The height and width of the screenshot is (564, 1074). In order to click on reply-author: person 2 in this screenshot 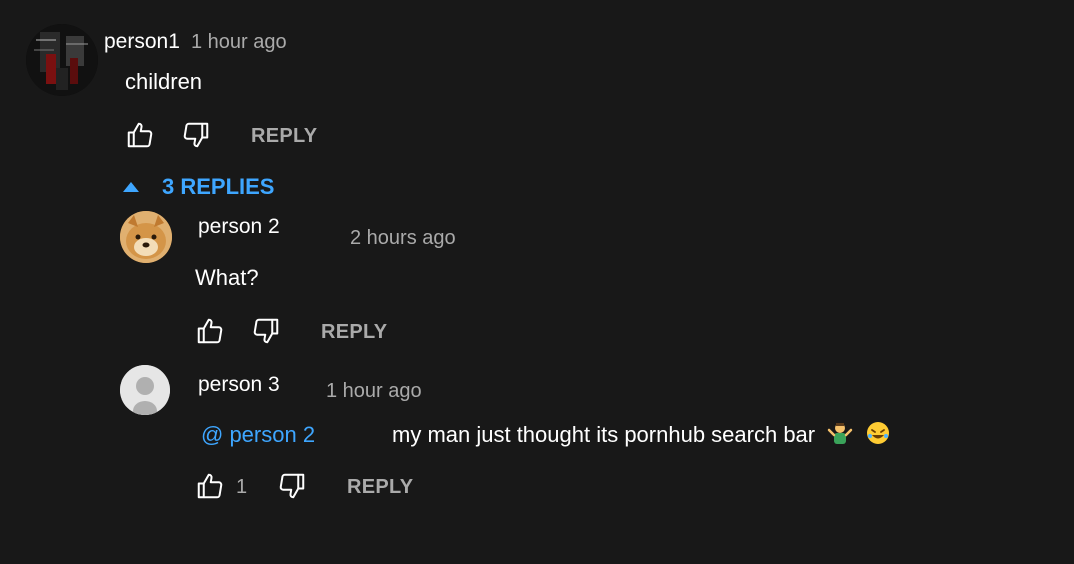, I will do `click(239, 227)`.